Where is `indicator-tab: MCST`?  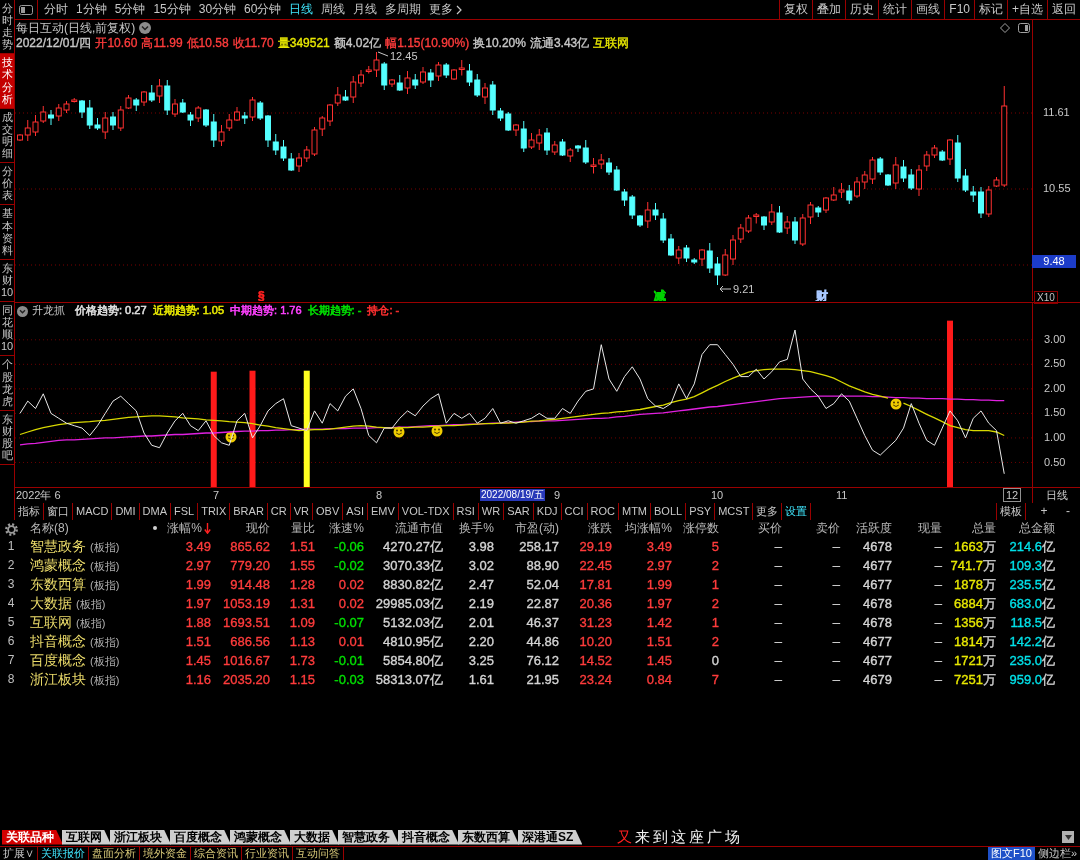
indicator-tab: MCST is located at coordinates (734, 511).